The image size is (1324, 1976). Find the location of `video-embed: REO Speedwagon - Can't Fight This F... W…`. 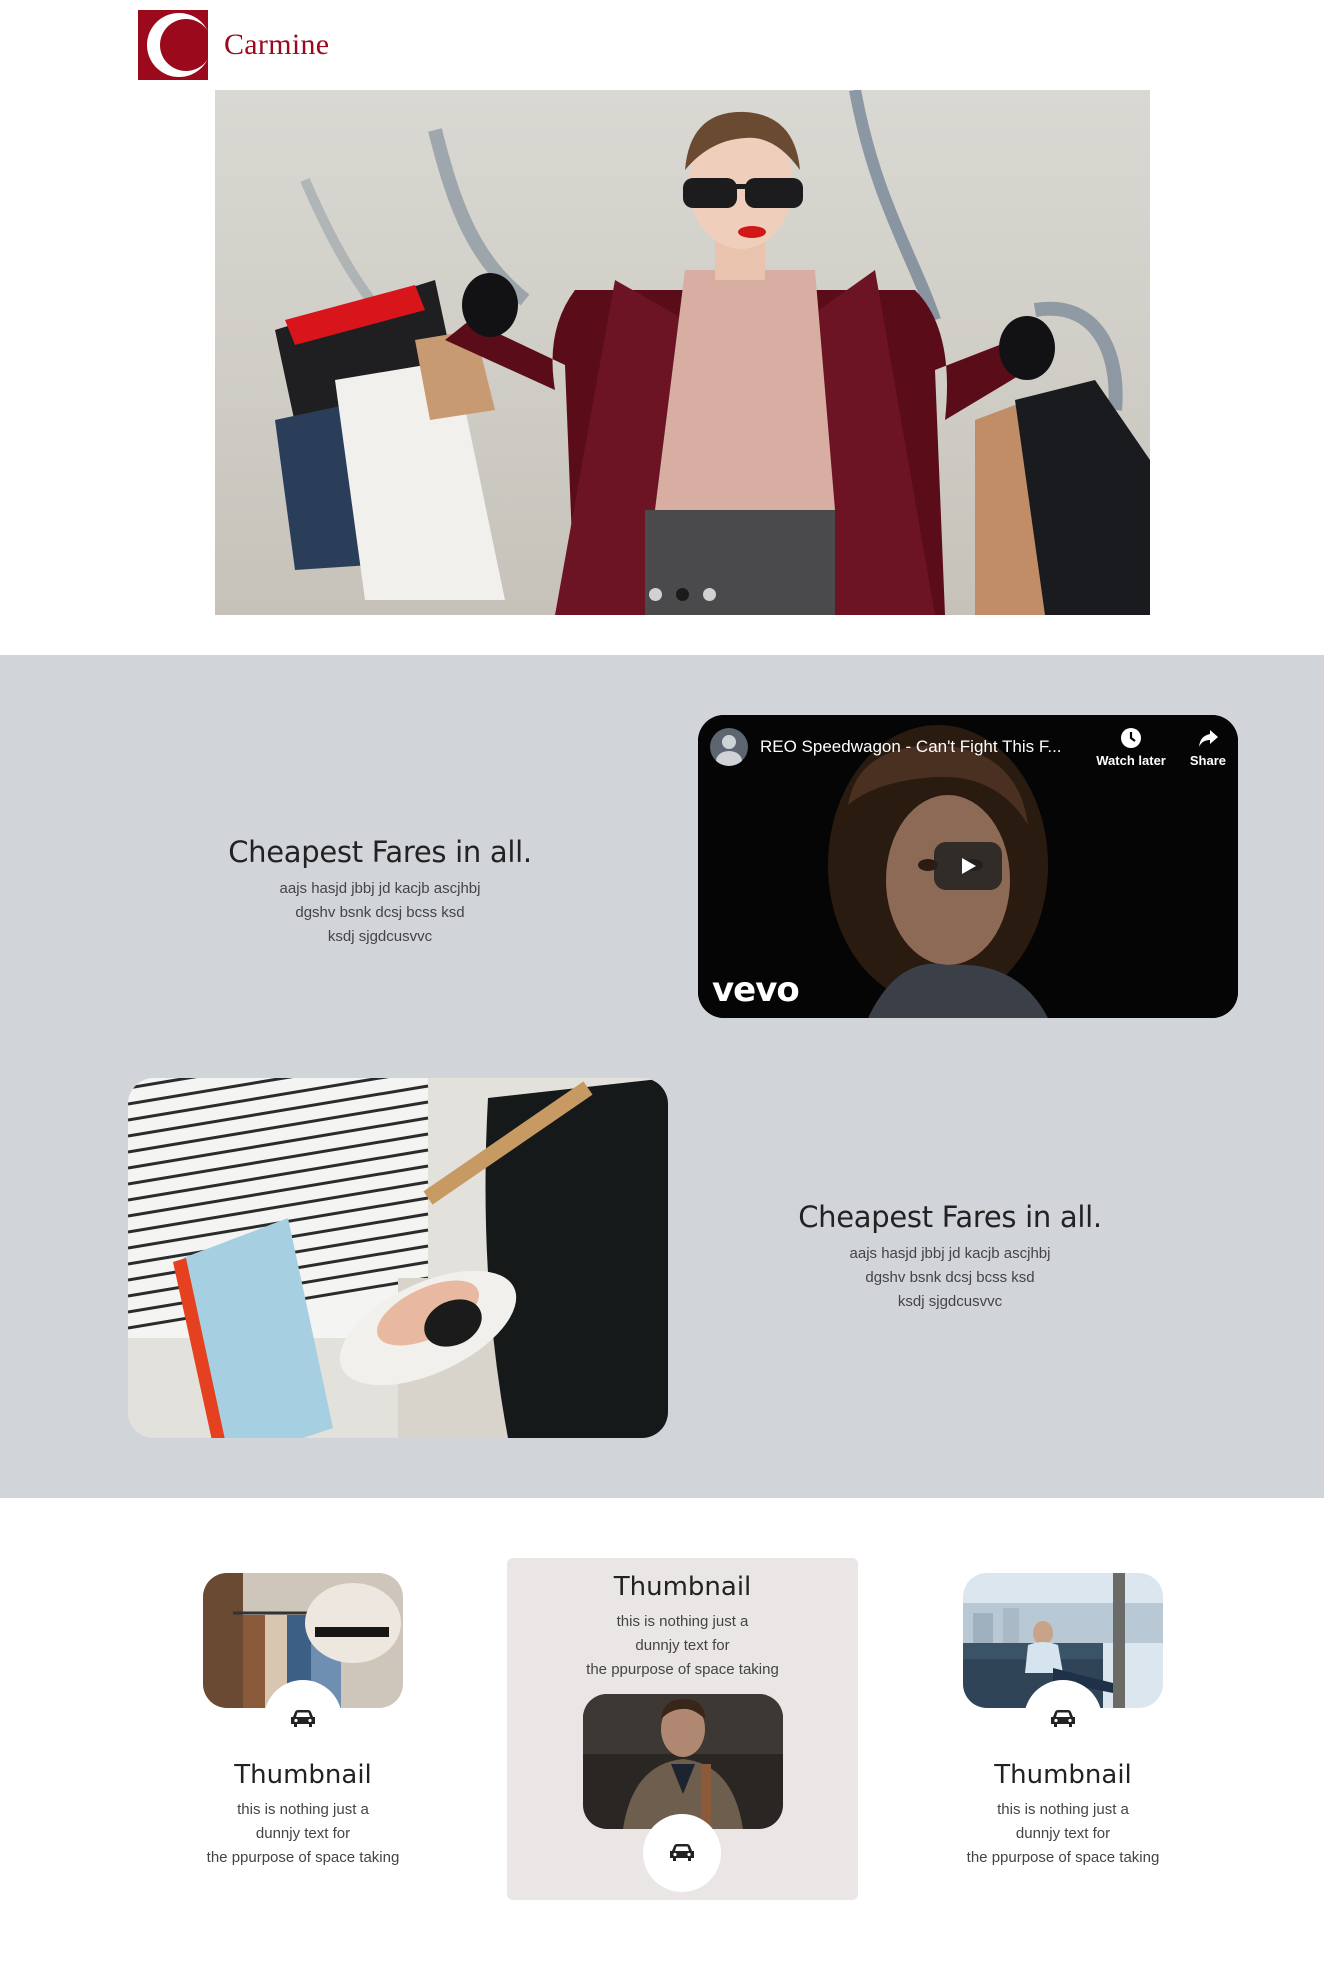

video-embed: REO Speedwagon - Can't Fight This F... W… is located at coordinates (968, 866).